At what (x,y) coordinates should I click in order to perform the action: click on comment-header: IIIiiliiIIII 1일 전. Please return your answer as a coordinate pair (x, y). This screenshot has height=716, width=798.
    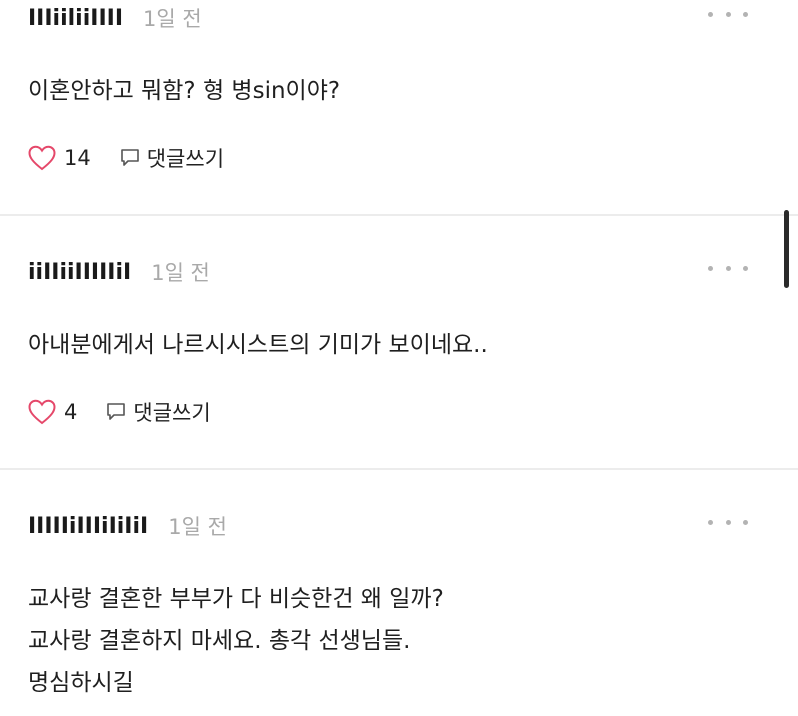
    Looking at the image, I should click on (115, 18).